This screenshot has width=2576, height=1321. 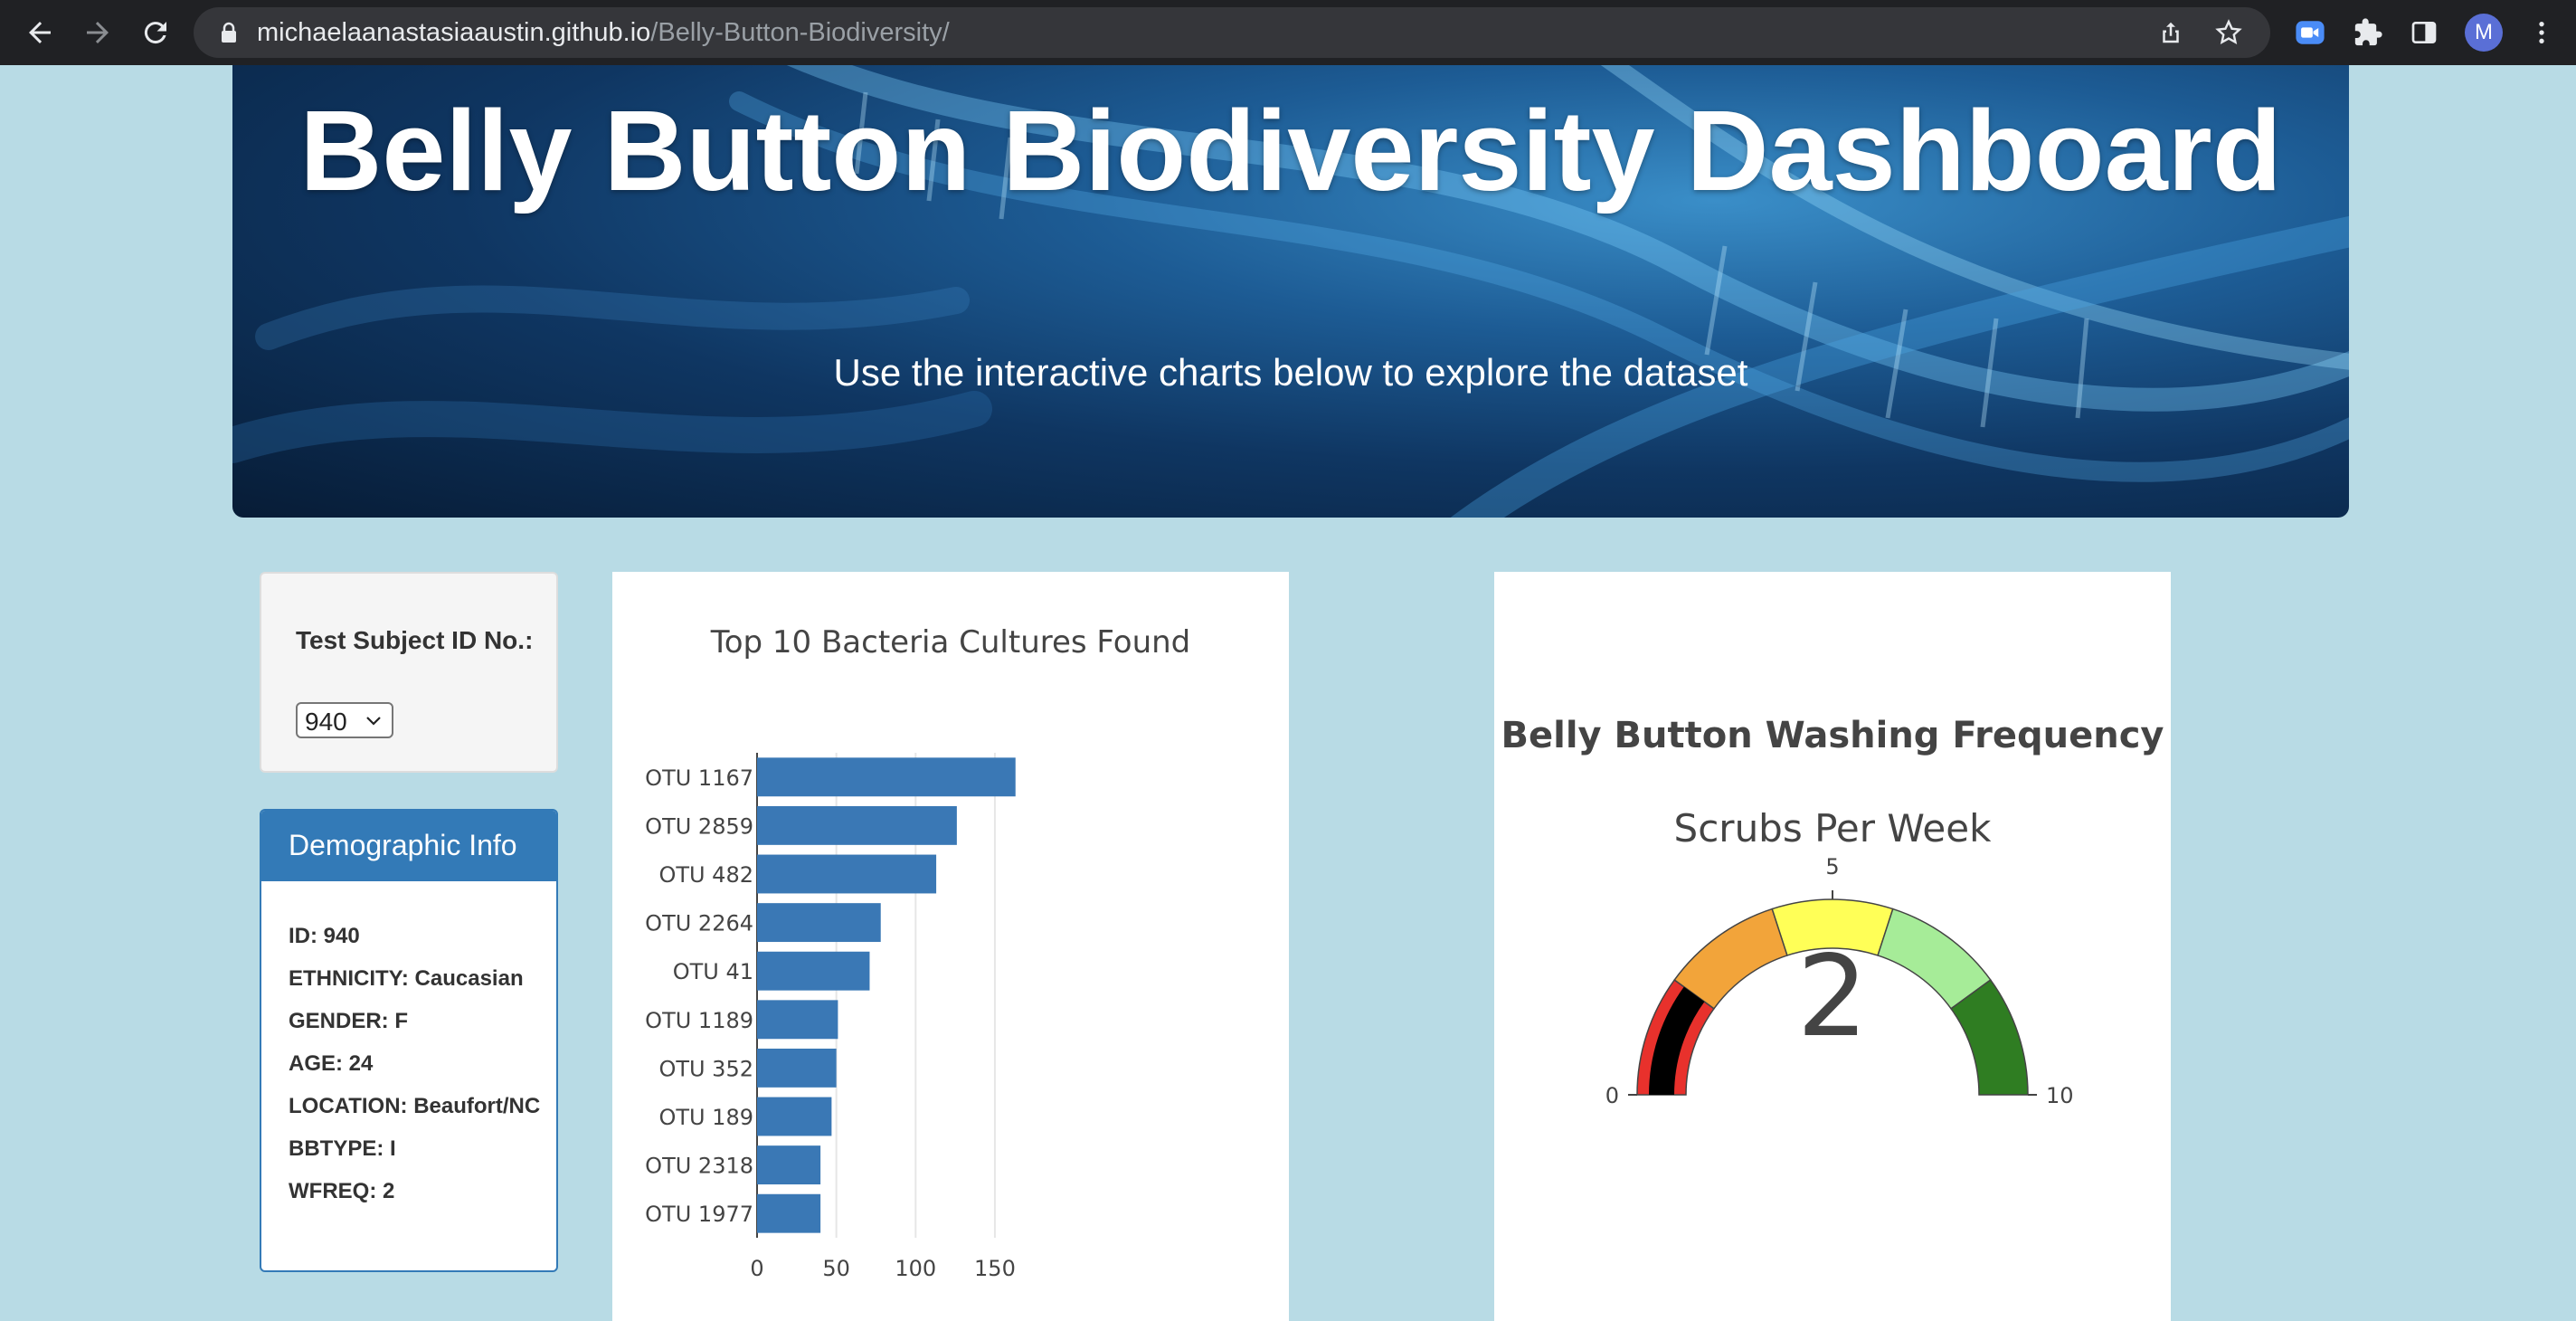 What do you see at coordinates (342, 1191) in the screenshot?
I see `demographic-row-wfreq: WFREQ: 2` at bounding box center [342, 1191].